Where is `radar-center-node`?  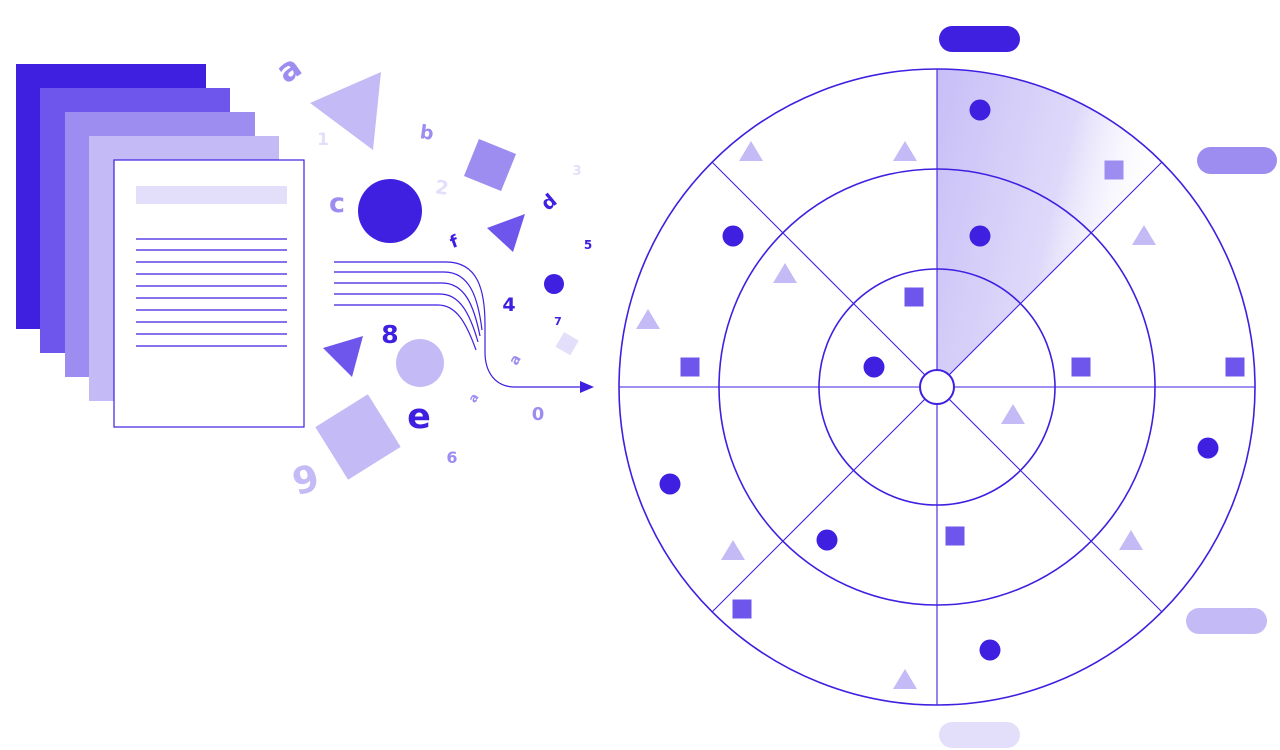 radar-center-node is located at coordinates (937, 387).